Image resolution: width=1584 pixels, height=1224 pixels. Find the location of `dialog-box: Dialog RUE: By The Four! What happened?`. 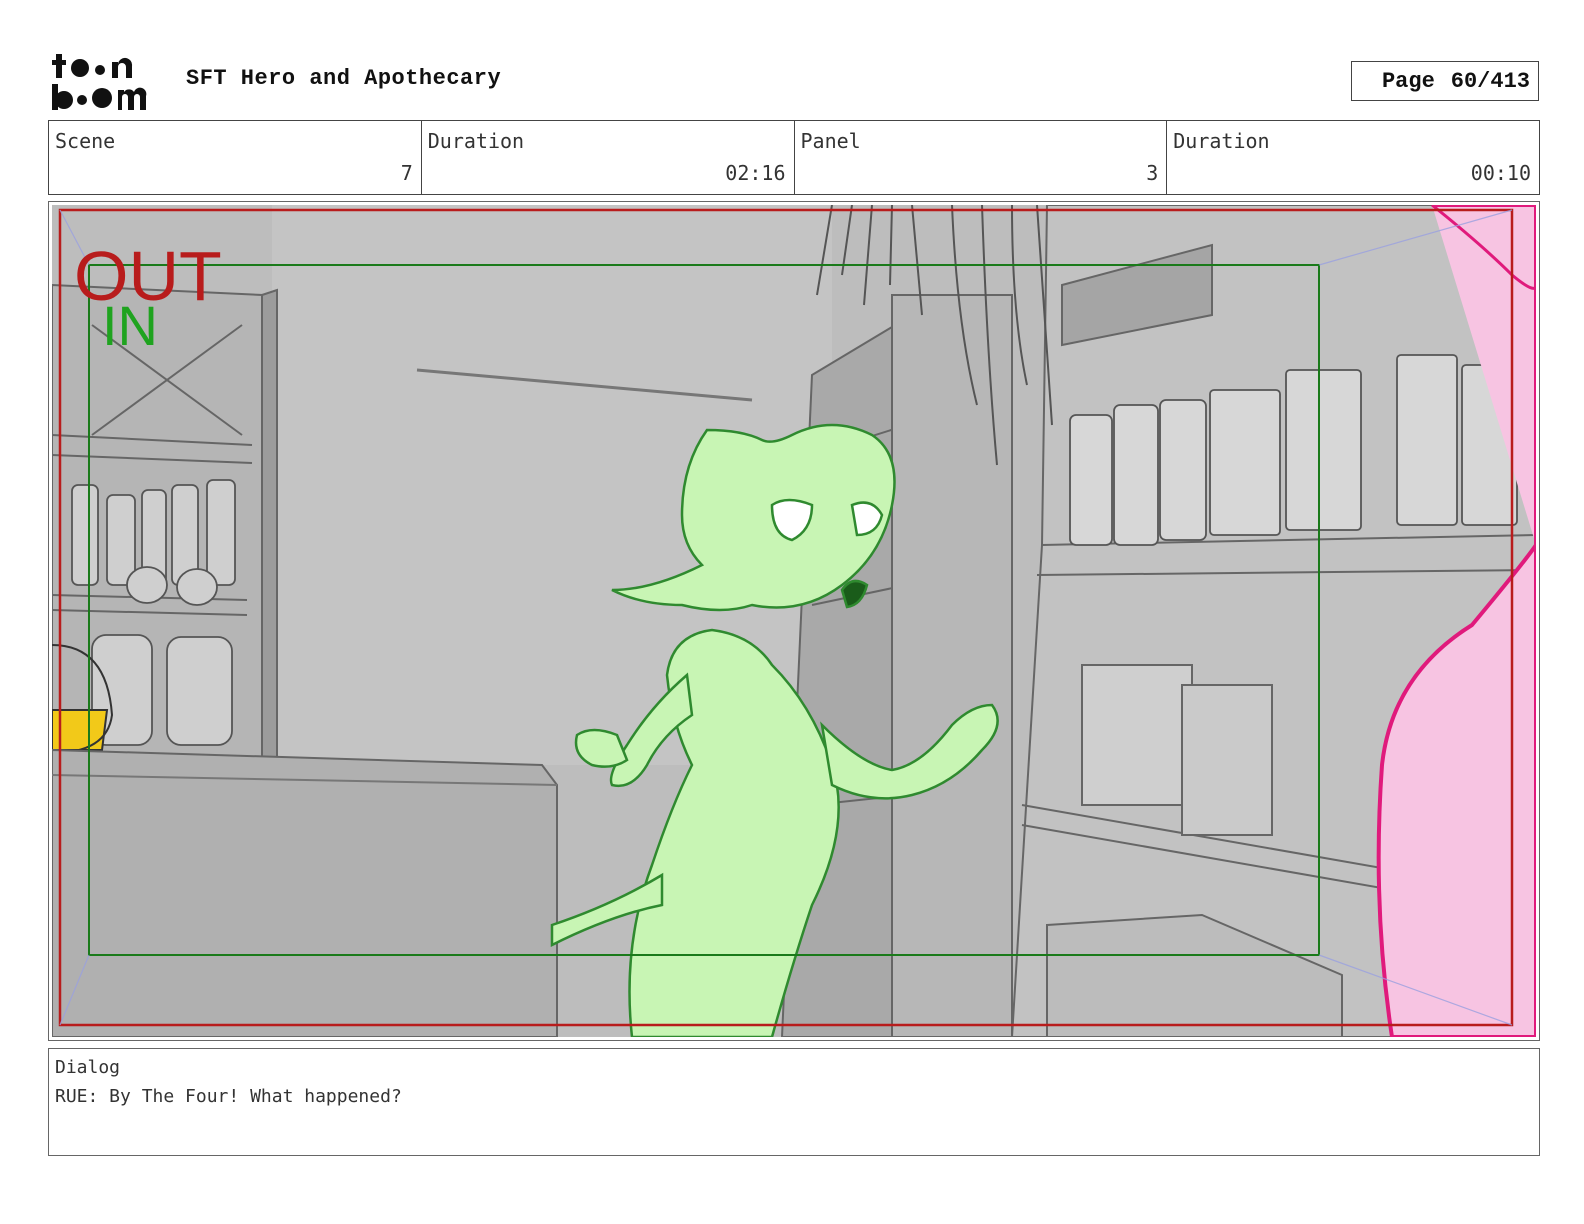

dialog-box: Dialog RUE: By The Four! What happened? is located at coordinates (794, 1102).